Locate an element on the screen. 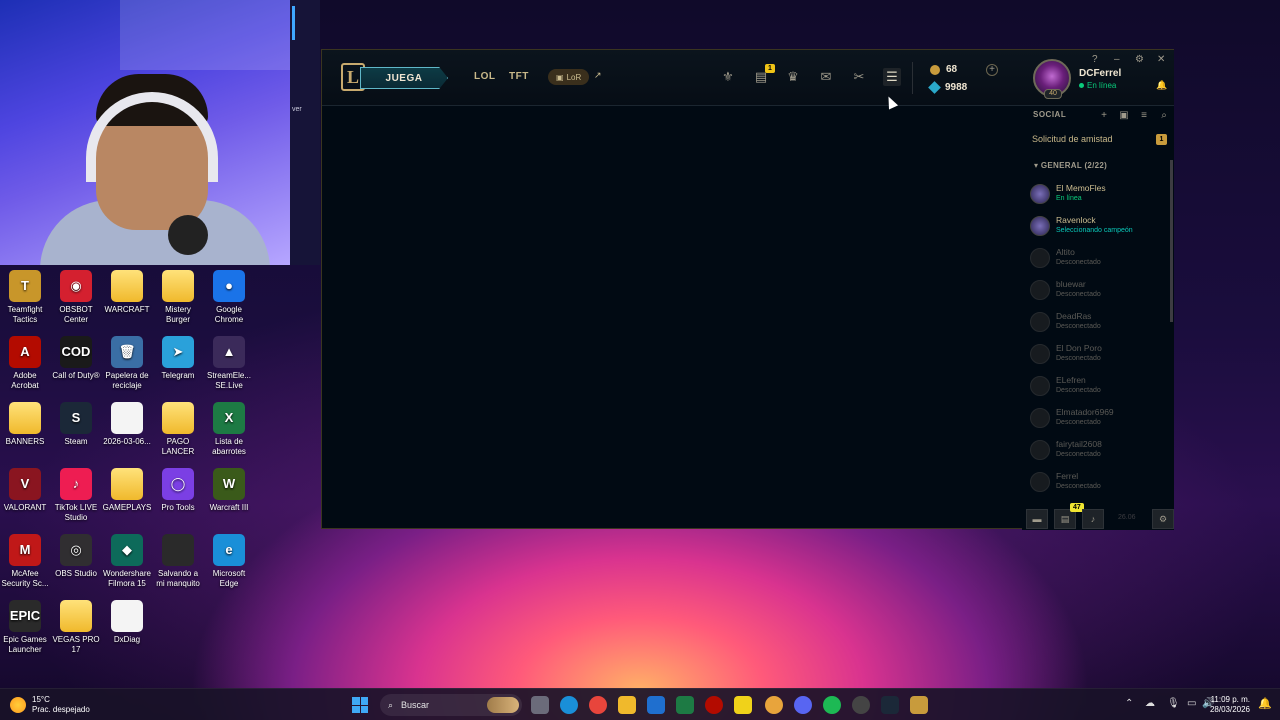 Image resolution: width=1280 pixels, height=720 pixels. desktop-icon-label: BANNERS is located at coordinates (25, 441).